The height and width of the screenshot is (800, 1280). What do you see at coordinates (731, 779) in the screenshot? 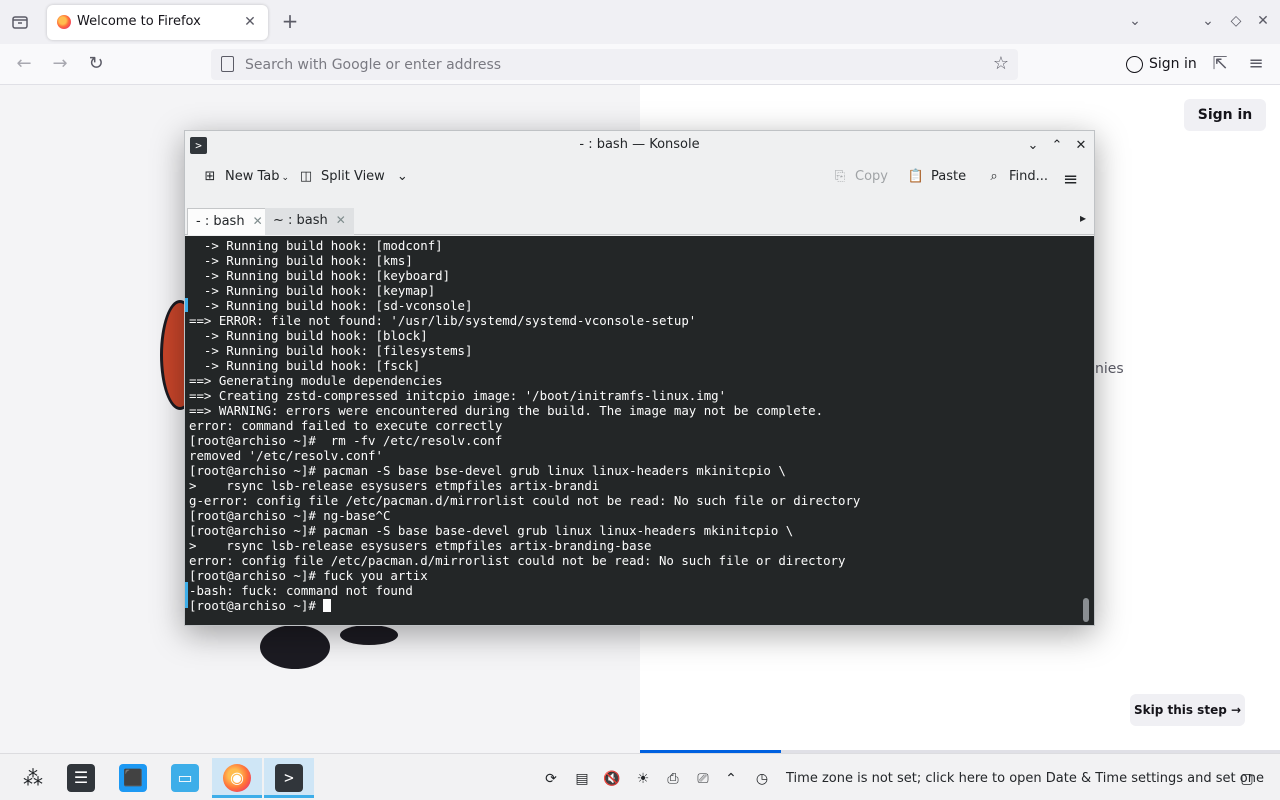
I see `show-hidden-icons-chevron-icon: ⌃` at bounding box center [731, 779].